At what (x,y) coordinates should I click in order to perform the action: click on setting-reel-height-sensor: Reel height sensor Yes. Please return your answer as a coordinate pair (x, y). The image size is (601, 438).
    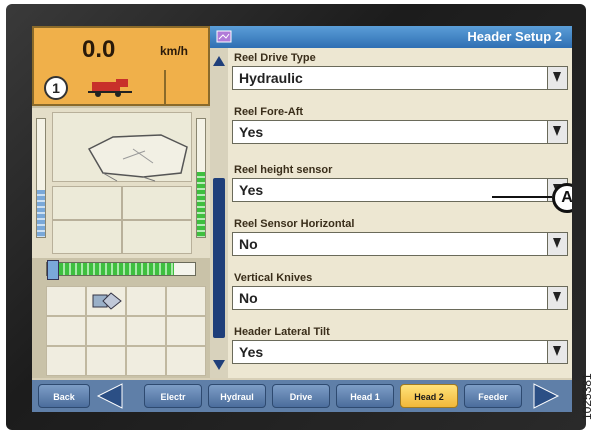
    Looking at the image, I should click on (400, 190).